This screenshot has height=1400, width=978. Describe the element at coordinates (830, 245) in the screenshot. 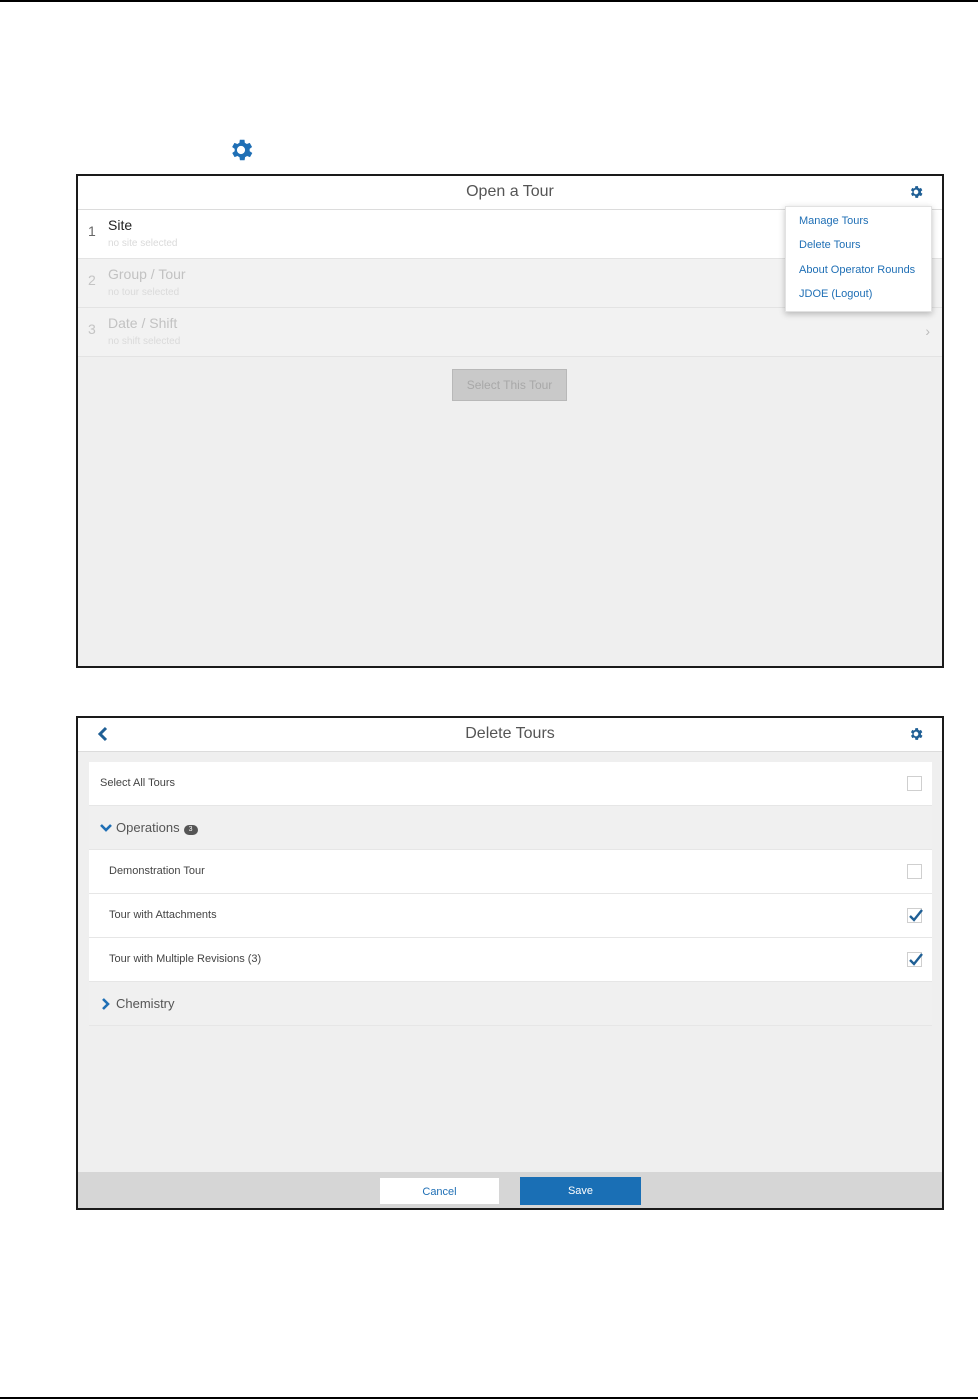

I see `menu-item-delete-tours: Delete Tours` at that location.